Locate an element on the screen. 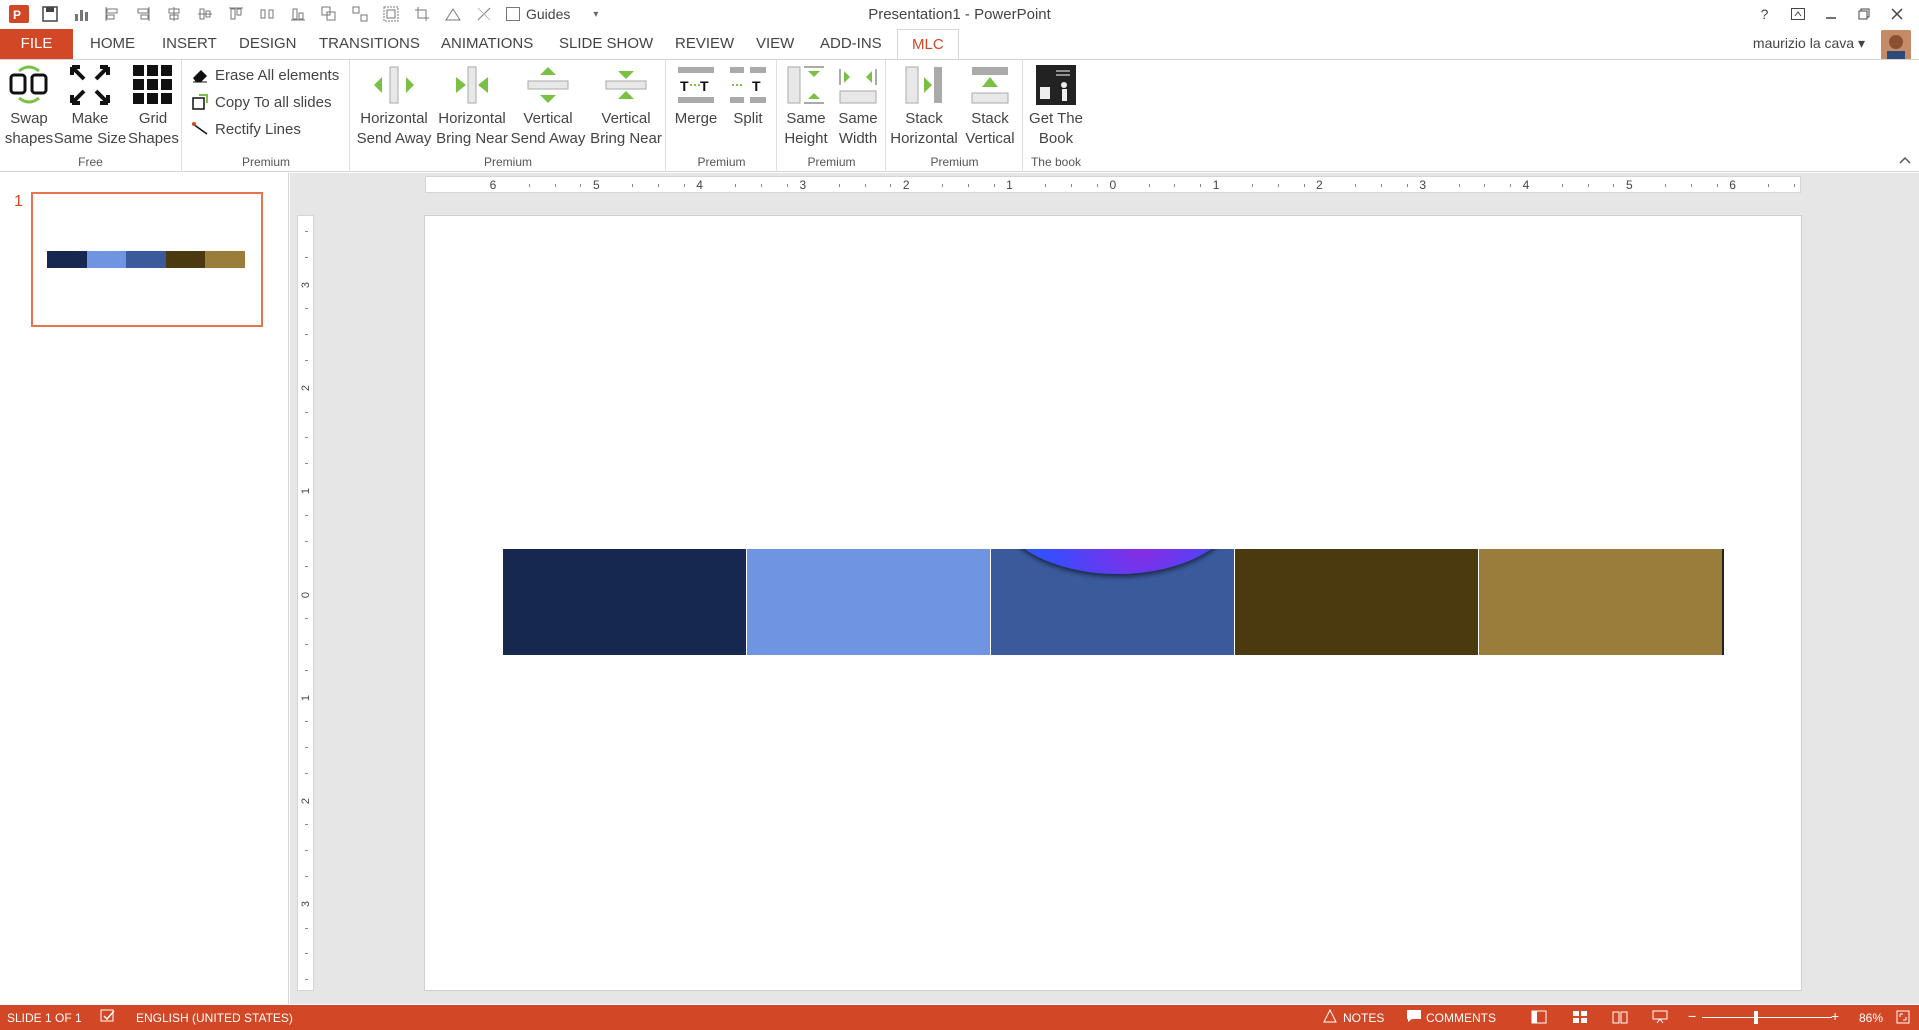 The width and height of the screenshot is (1919, 1030). thumbnail-number: 1 is located at coordinates (18, 201).